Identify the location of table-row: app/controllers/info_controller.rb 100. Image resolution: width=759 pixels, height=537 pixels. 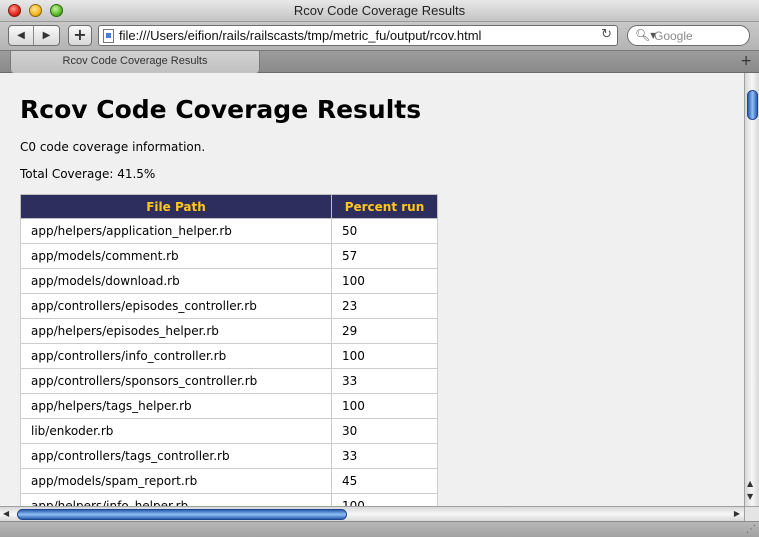
(229, 356).